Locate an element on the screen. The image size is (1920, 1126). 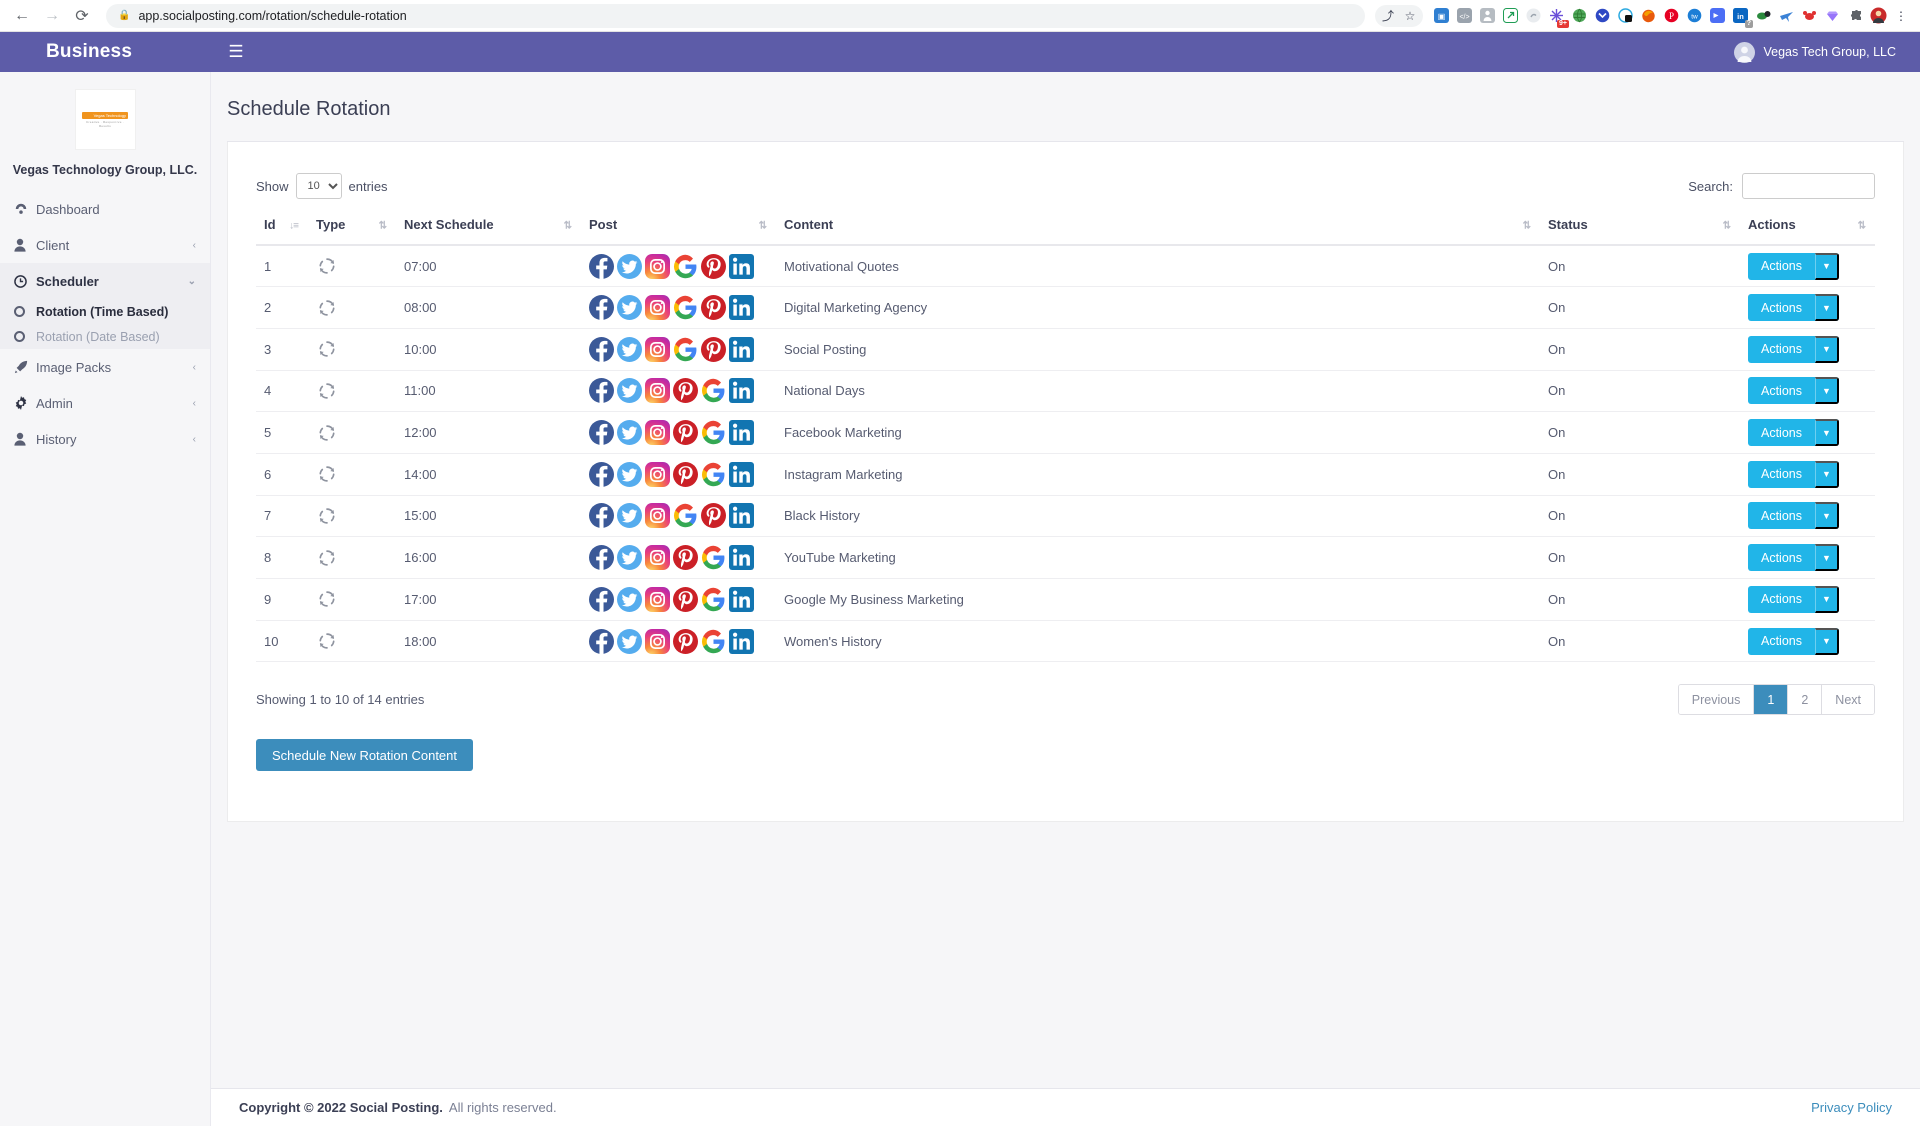
sidebar-item-admin: Admin ‹ is located at coordinates (105, 403).